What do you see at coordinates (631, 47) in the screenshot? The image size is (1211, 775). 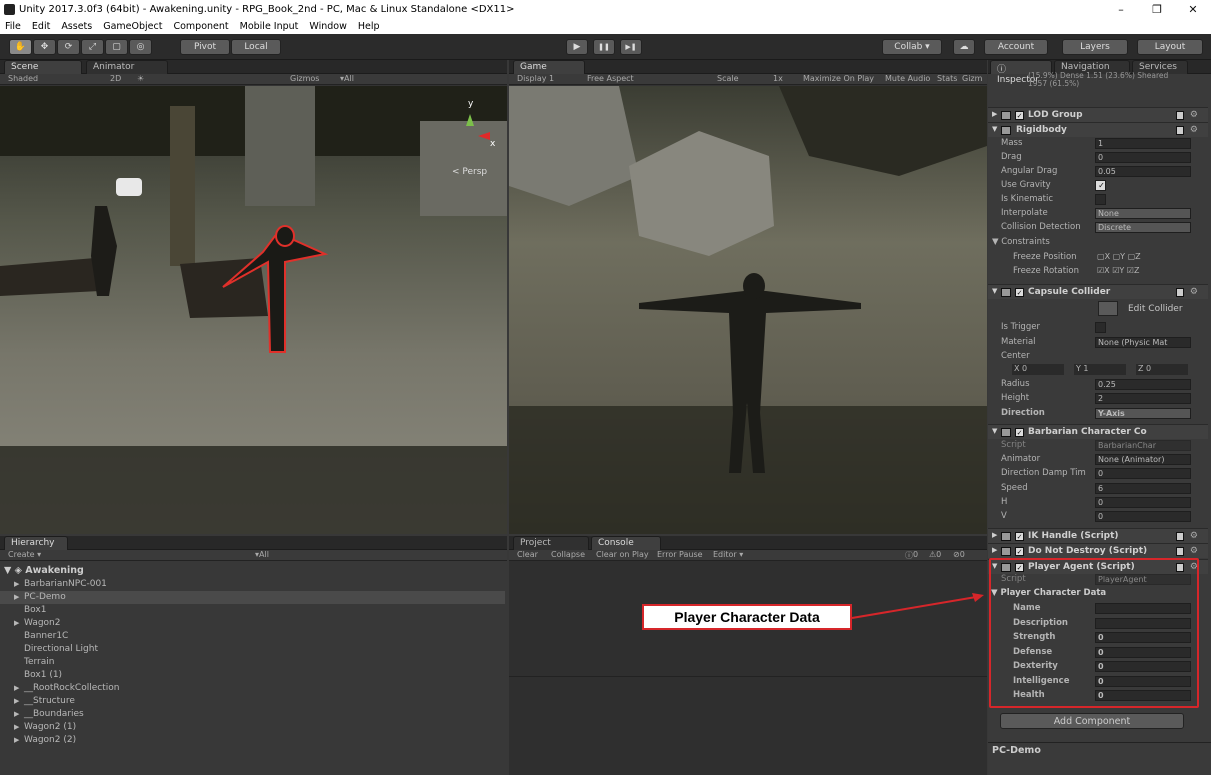 I see `step-button: ▶❚` at bounding box center [631, 47].